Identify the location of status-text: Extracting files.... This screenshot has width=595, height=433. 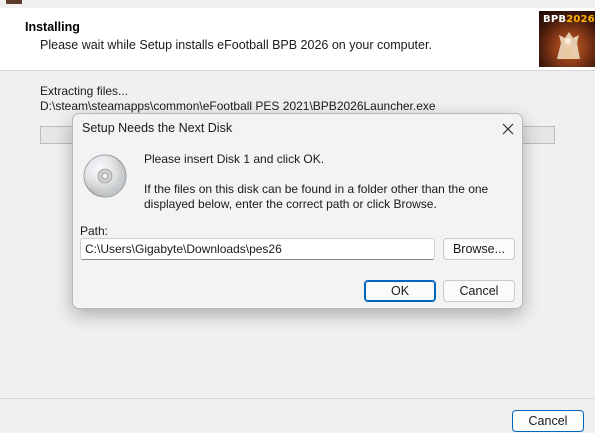
(84, 91).